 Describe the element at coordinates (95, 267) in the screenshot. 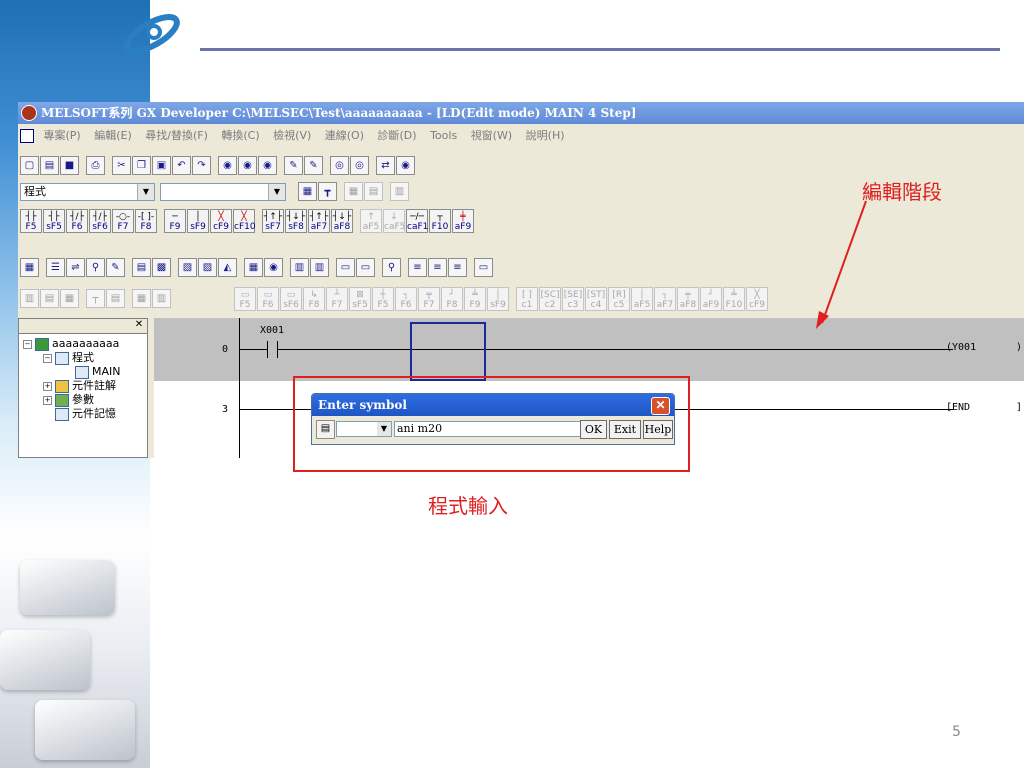

I see `device-test-icon: ⚲` at that location.